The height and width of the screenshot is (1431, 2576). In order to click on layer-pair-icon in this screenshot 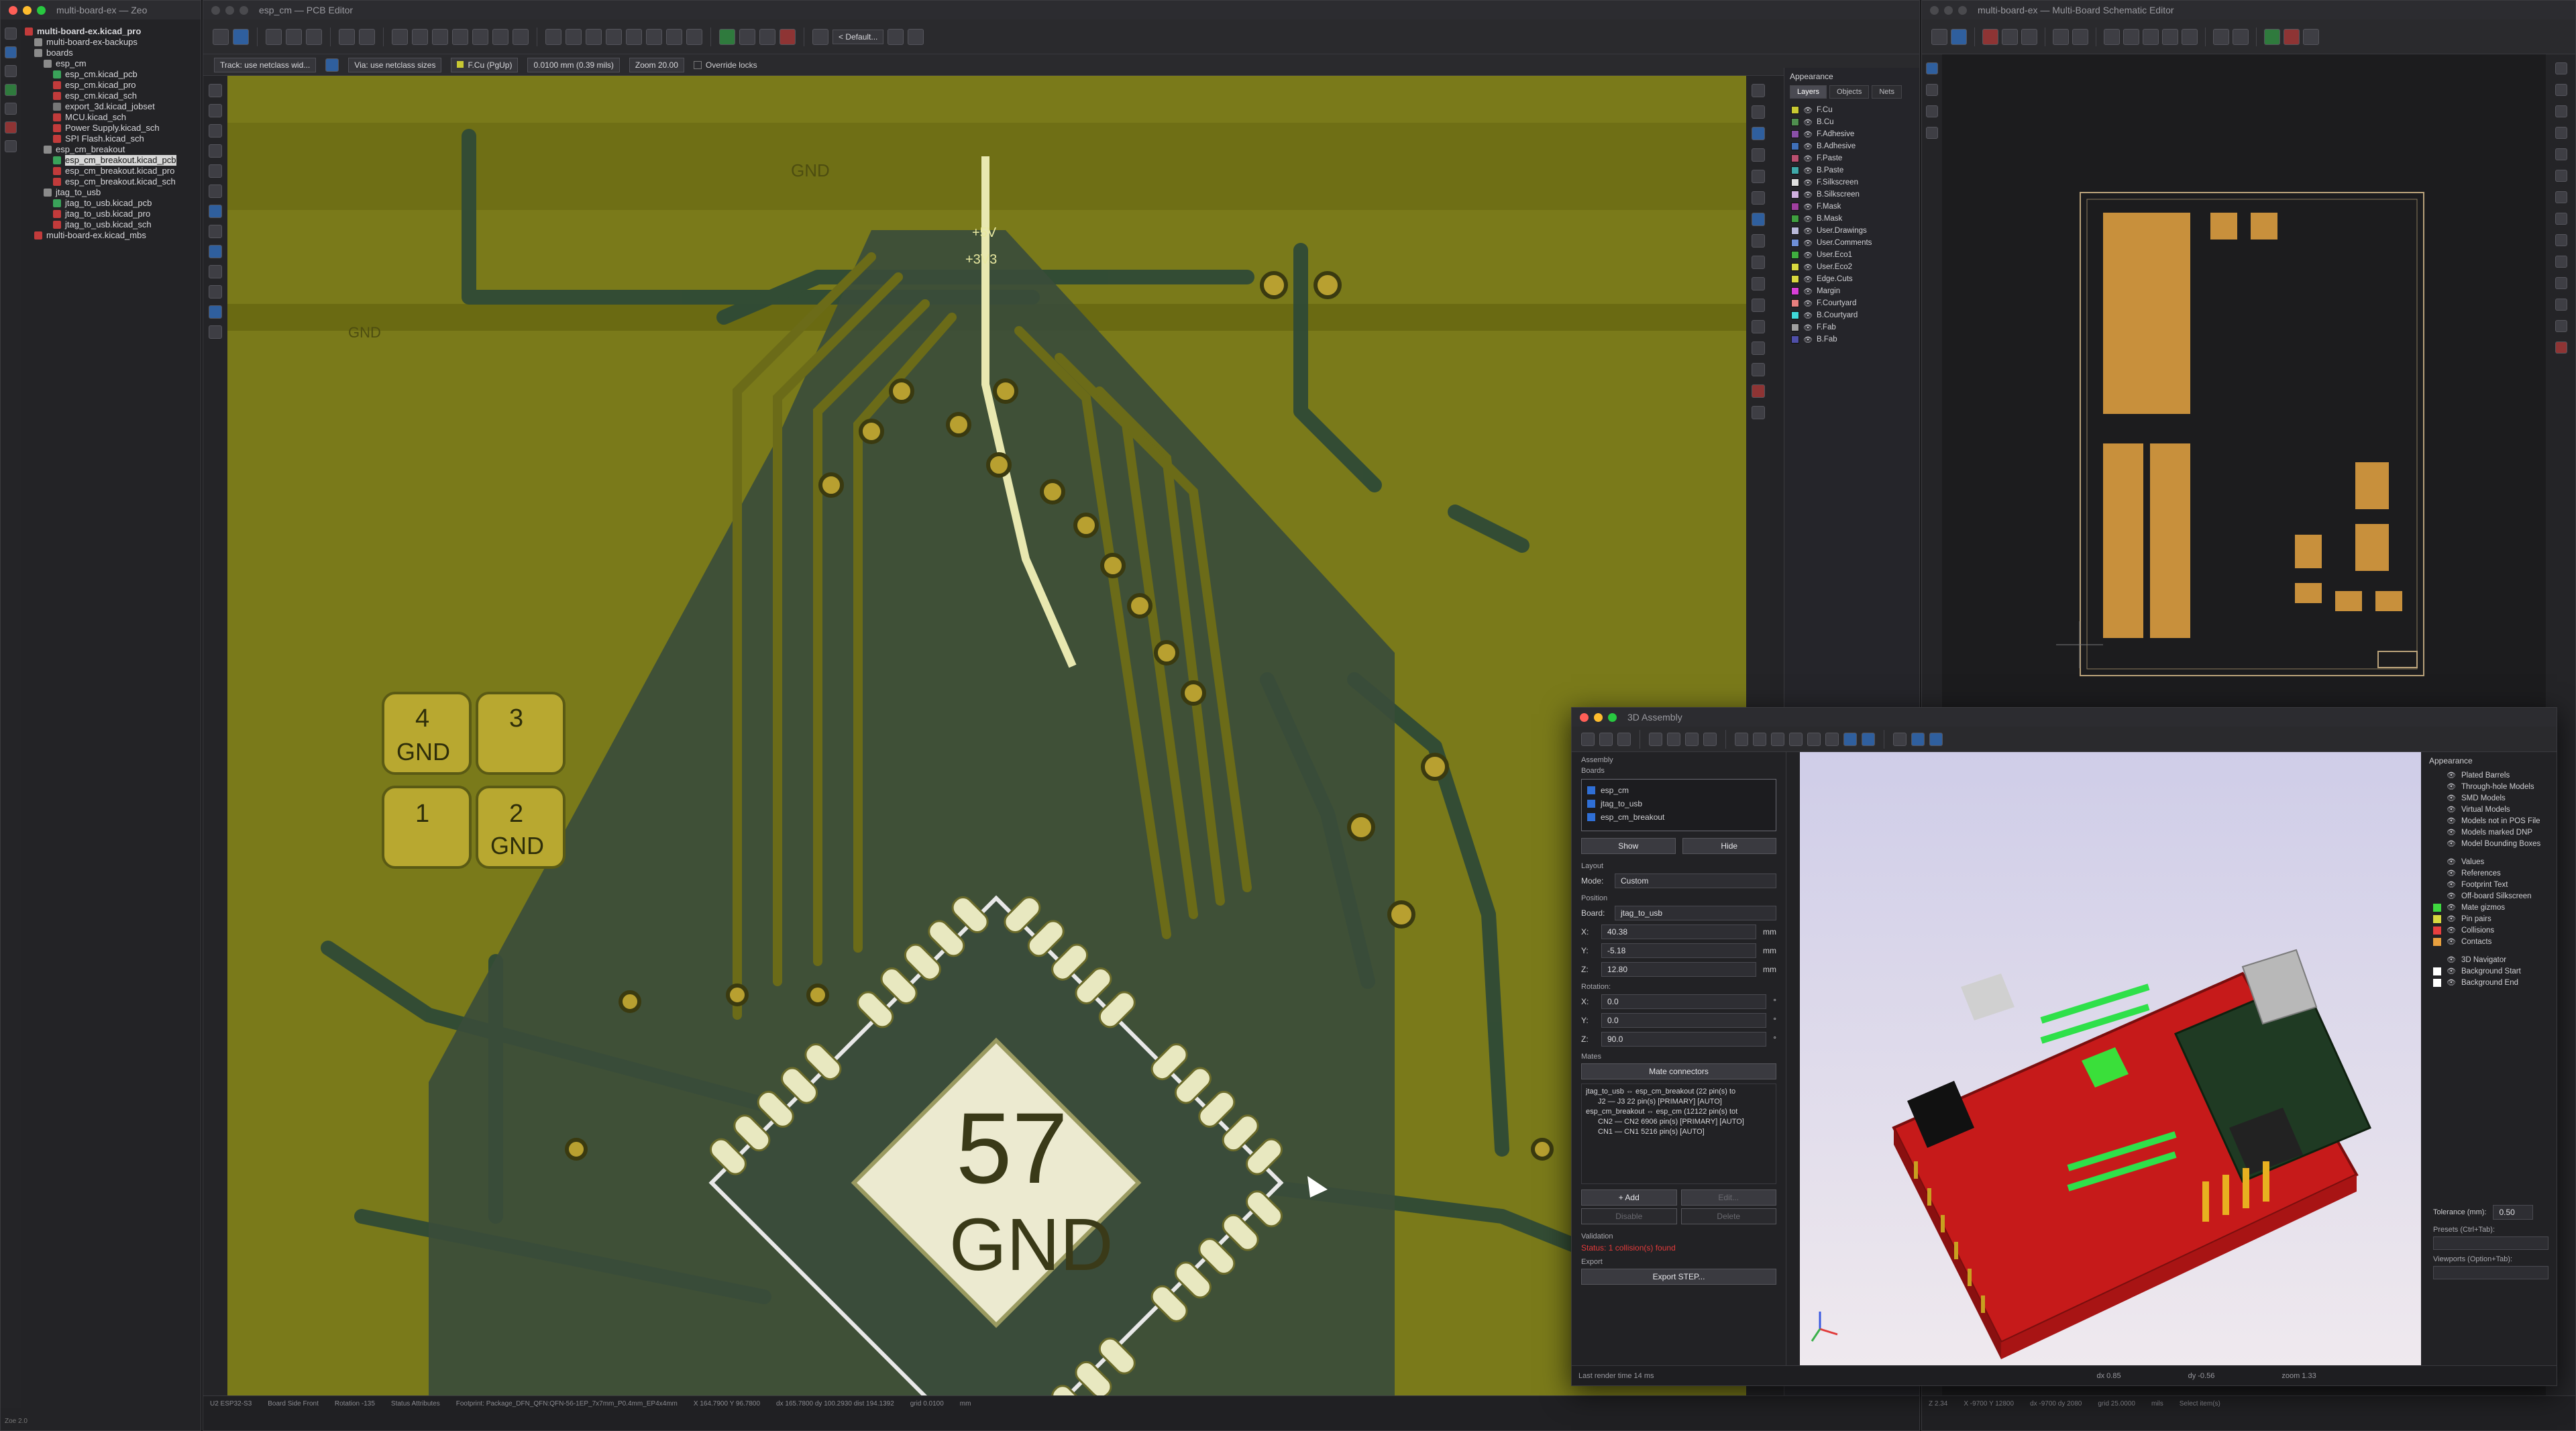, I will do `click(820, 36)`.